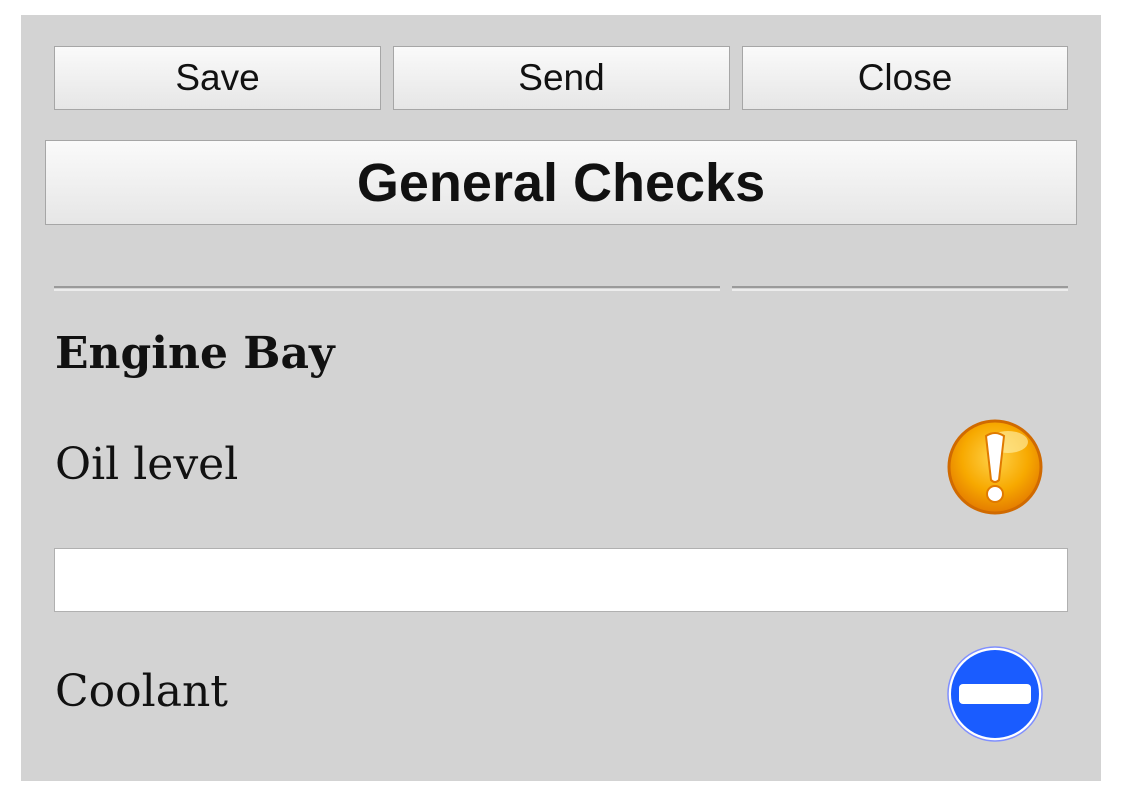  What do you see at coordinates (141, 691) in the screenshot?
I see `coolant-label: Coolant` at bounding box center [141, 691].